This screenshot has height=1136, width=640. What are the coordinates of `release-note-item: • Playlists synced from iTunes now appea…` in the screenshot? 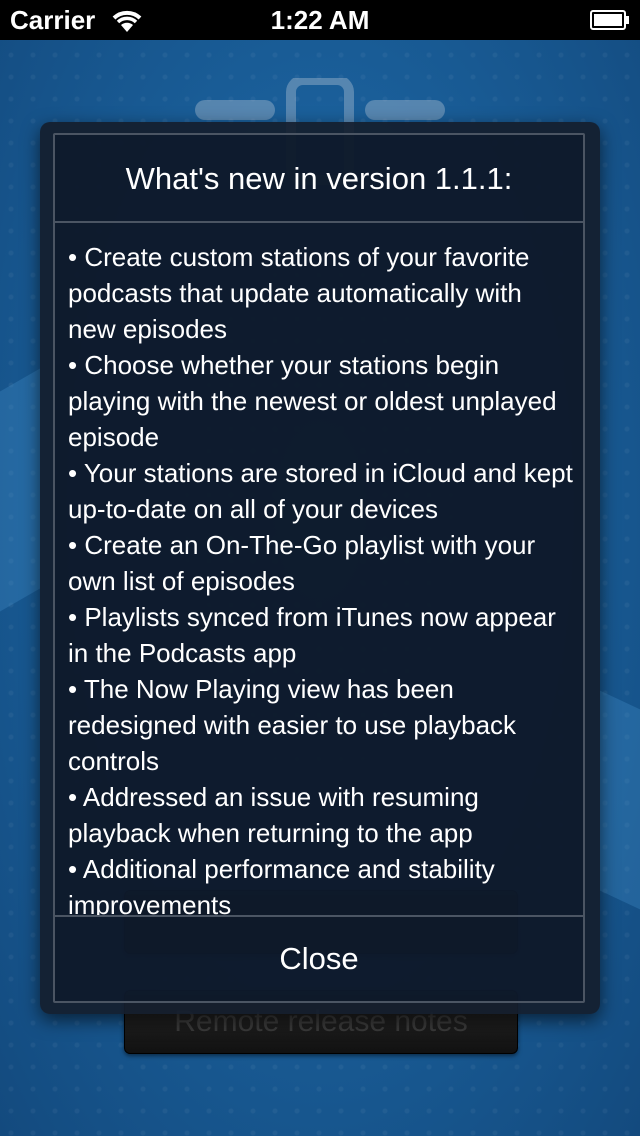 It's located at (312, 635).